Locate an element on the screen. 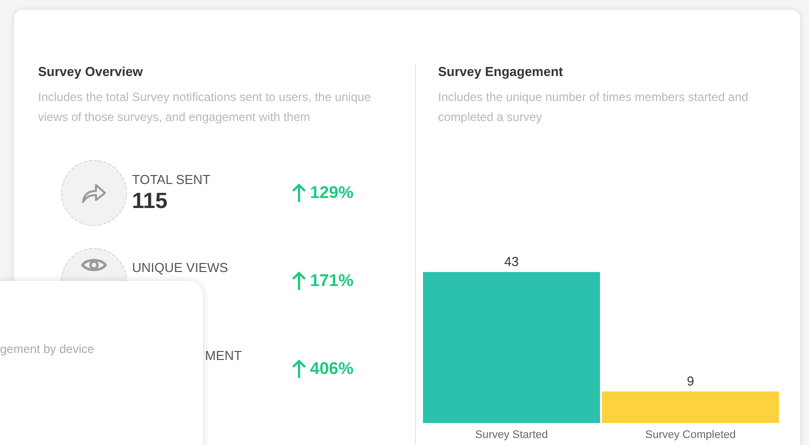 The height and width of the screenshot is (445, 809). bar-value: 43 is located at coordinates (511, 261).